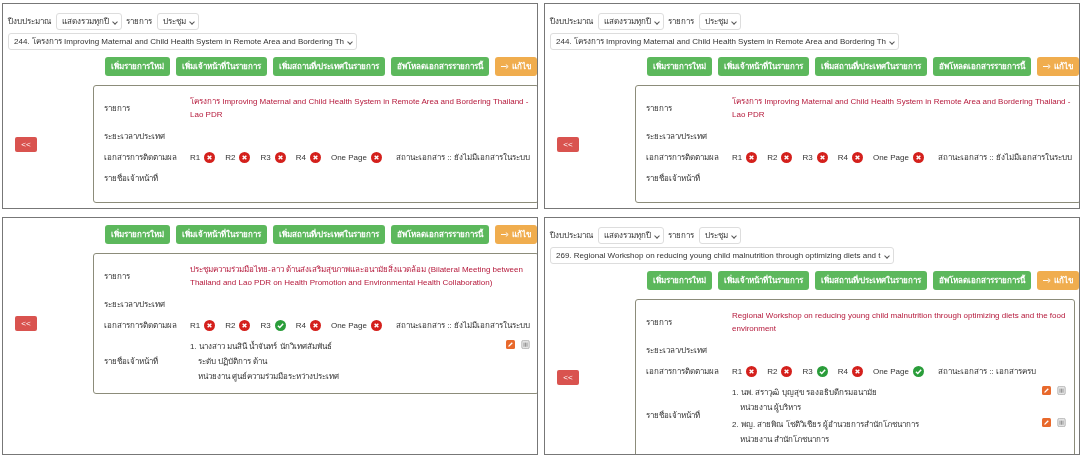  I want to click on staff-text: หน่วยงาน สำนักโภชนาการ, so click(785, 439).